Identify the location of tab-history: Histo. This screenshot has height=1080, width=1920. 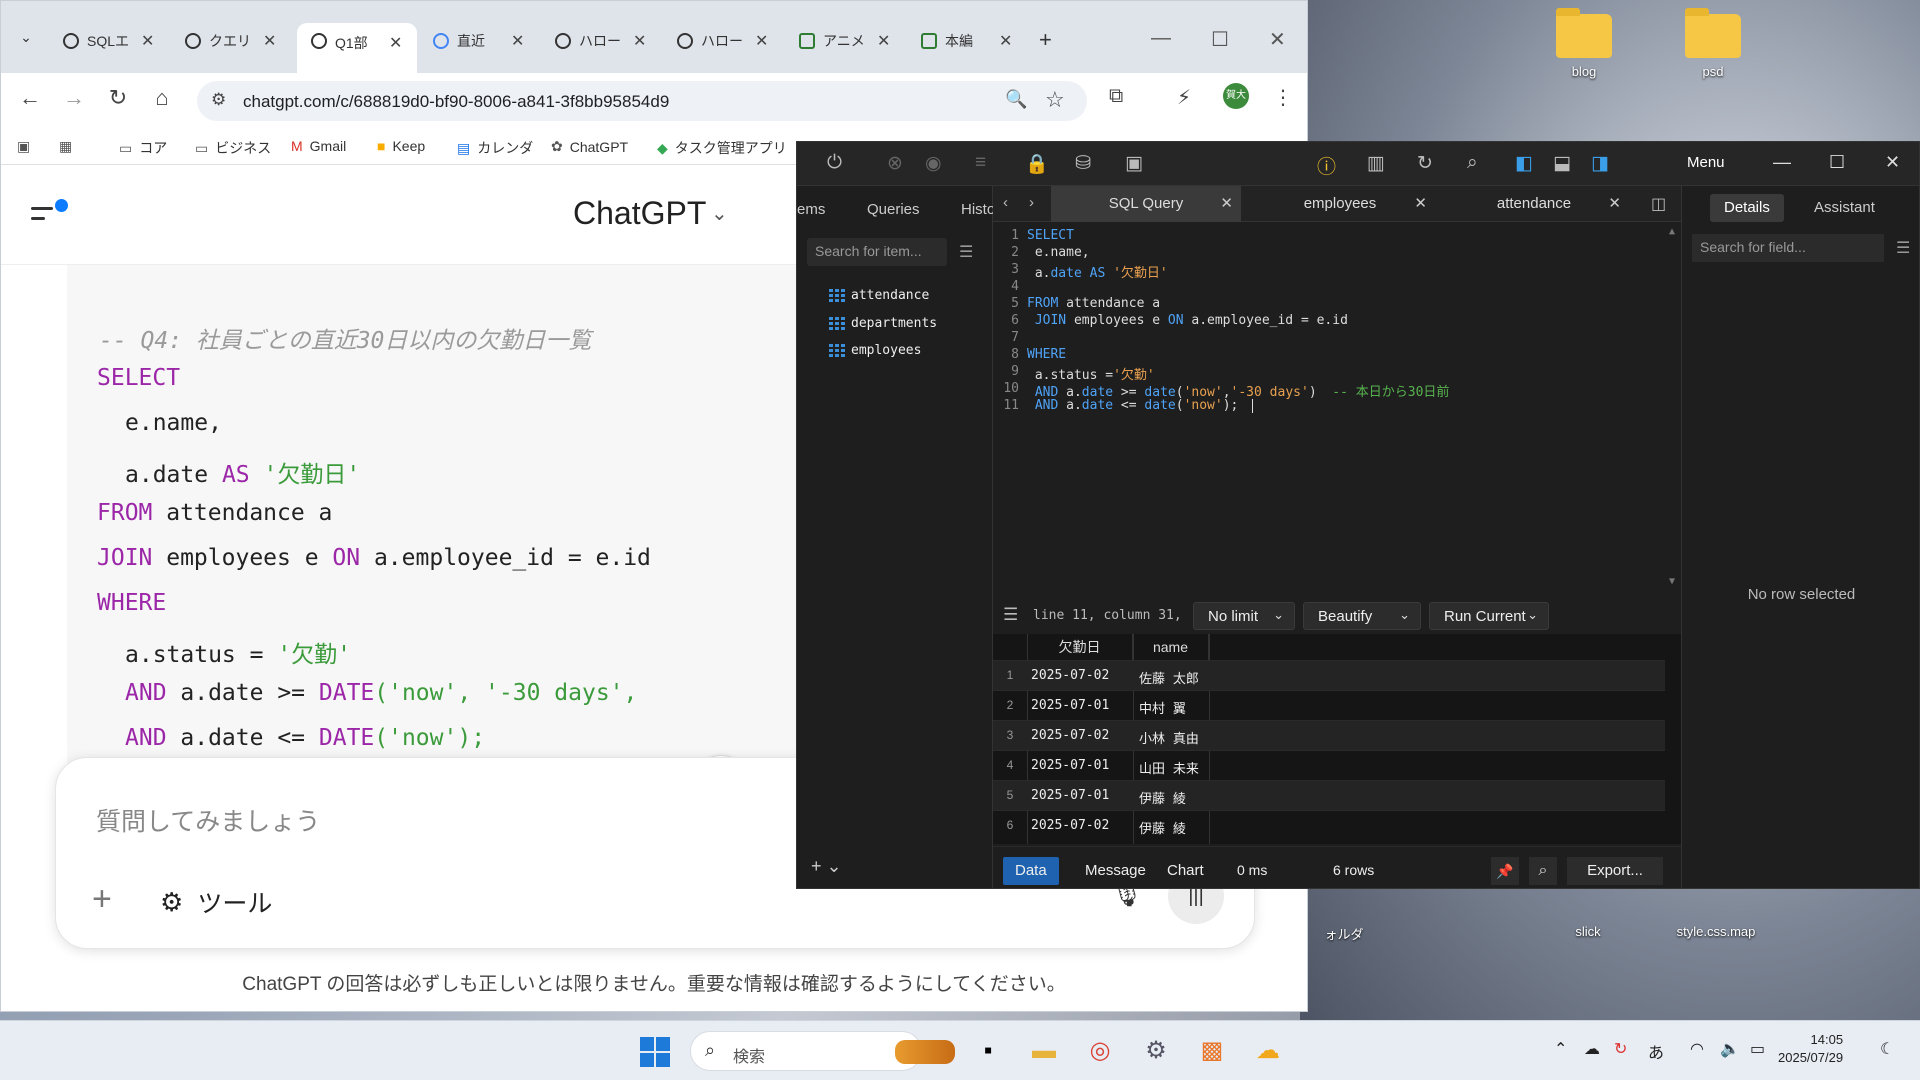
(977, 209).